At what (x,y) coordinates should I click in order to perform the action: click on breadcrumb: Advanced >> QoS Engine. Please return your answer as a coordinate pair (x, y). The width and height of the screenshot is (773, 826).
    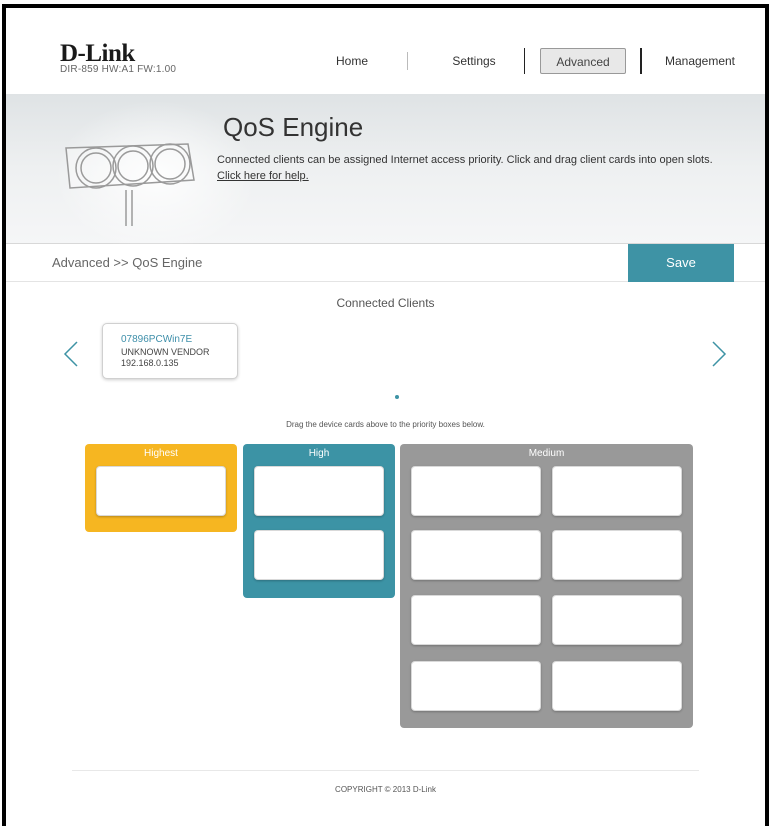
    Looking at the image, I should click on (127, 262).